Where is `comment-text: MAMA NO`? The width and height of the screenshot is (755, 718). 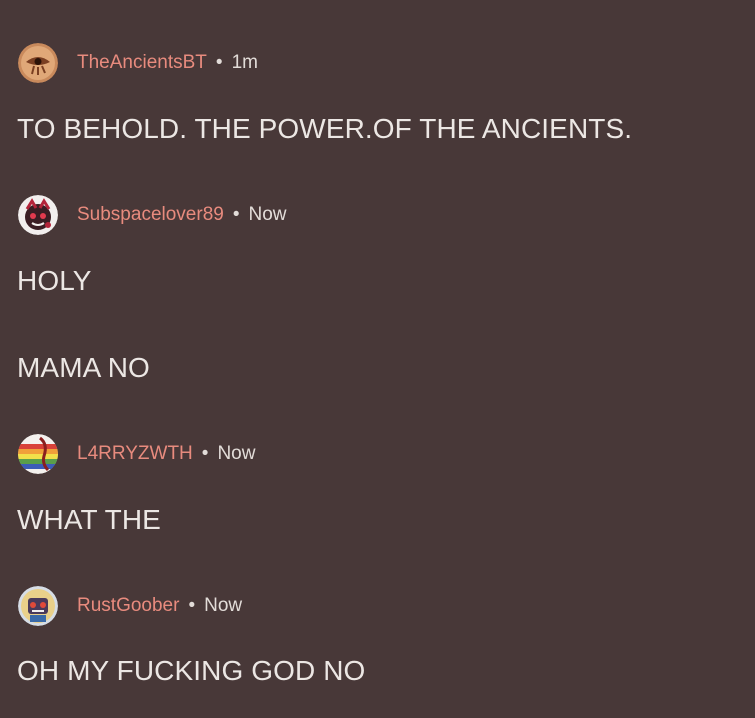
comment-text: MAMA NO is located at coordinates (83, 367).